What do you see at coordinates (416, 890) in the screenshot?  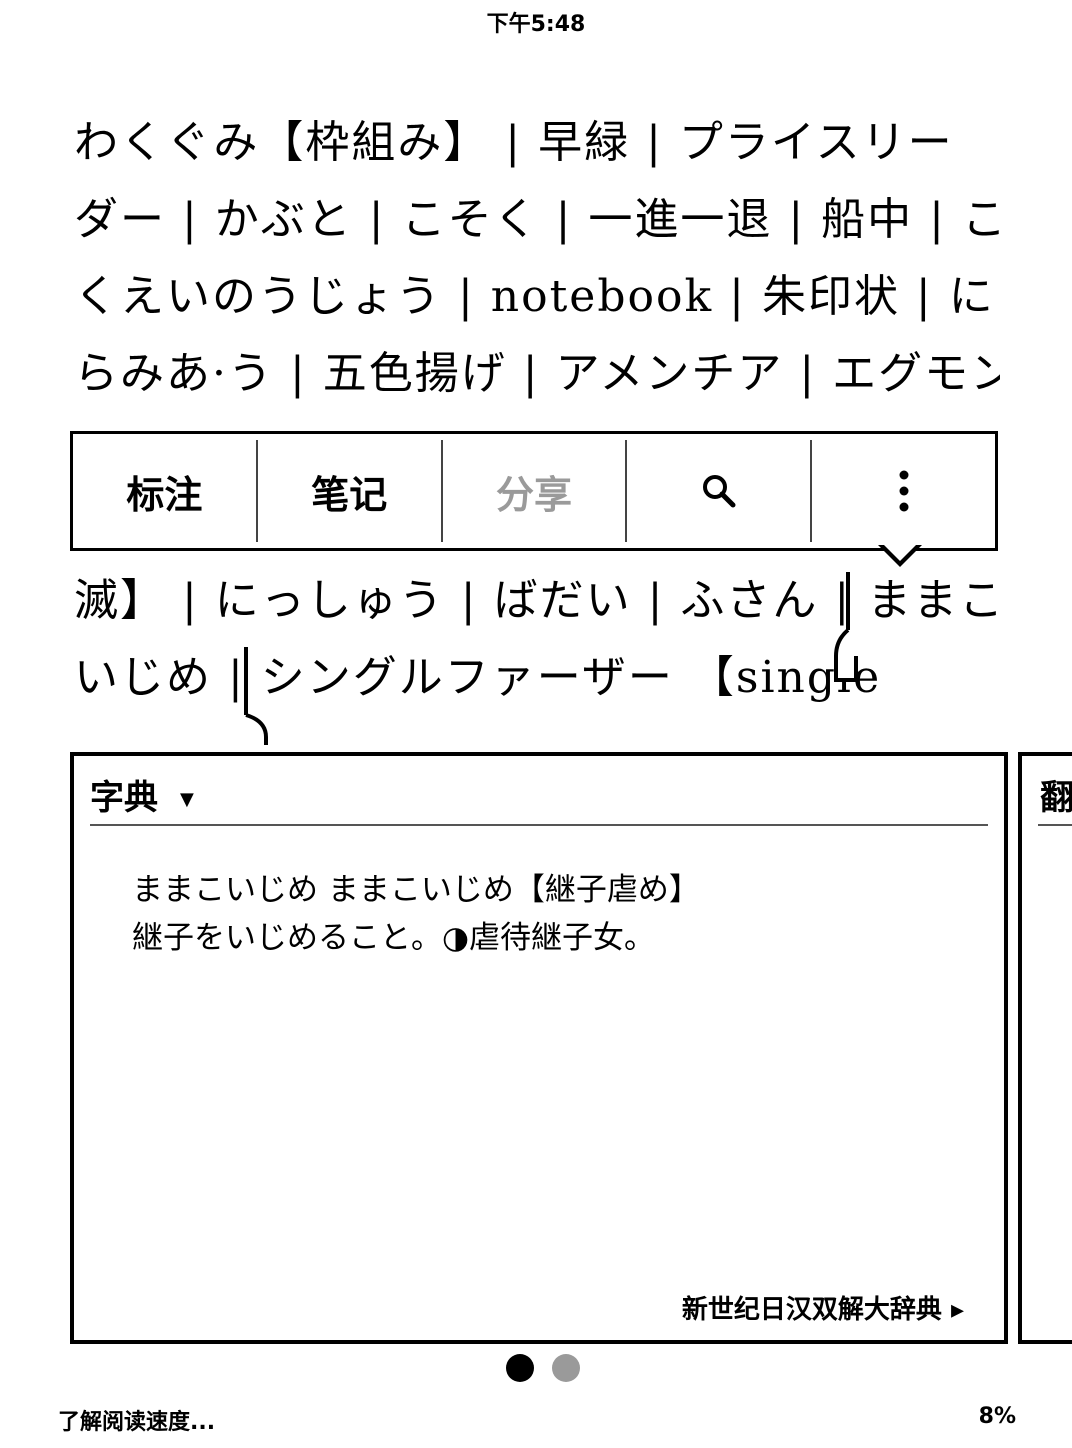 I see `entry-headword: ままこいじめ ままこいじめ【継子虐め】` at bounding box center [416, 890].